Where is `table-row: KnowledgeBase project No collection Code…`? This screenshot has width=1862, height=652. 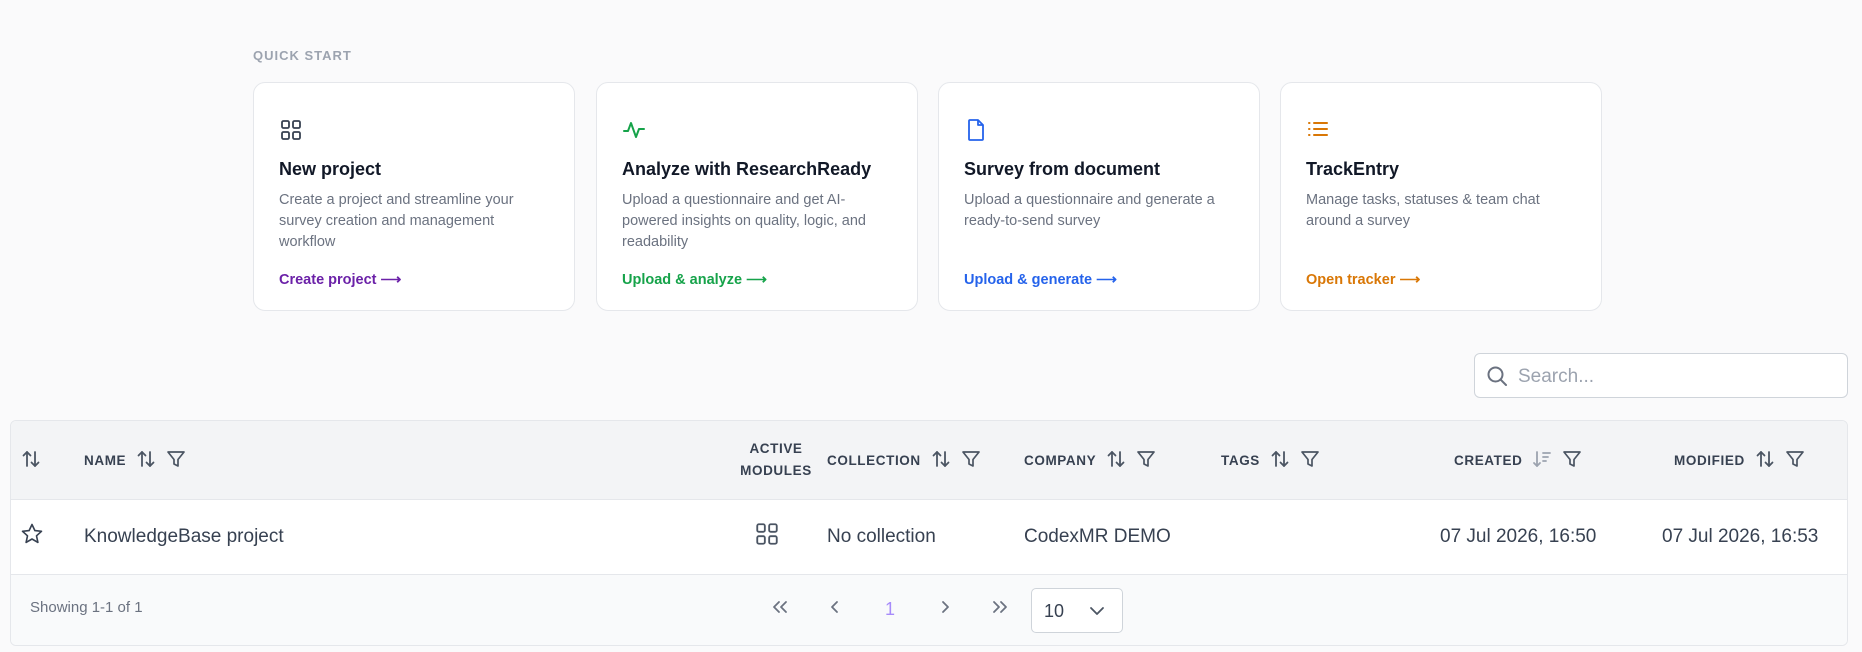
table-row: KnowledgeBase project No collection Code… is located at coordinates (929, 537).